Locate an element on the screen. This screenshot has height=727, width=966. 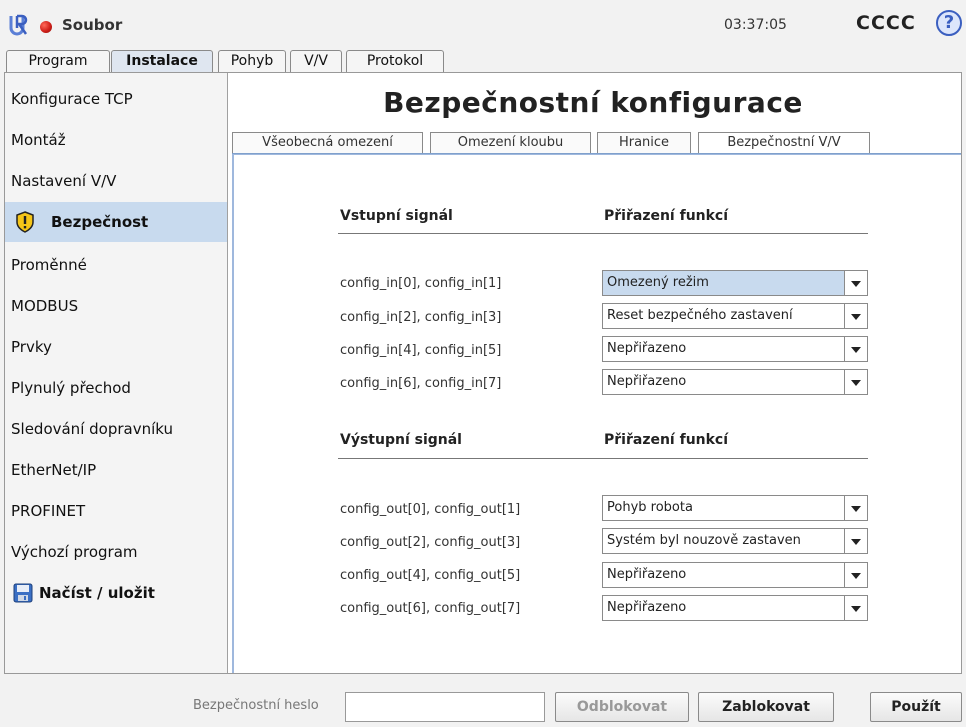
password-label: Bezpečnostní heslo is located at coordinates (256, 705).